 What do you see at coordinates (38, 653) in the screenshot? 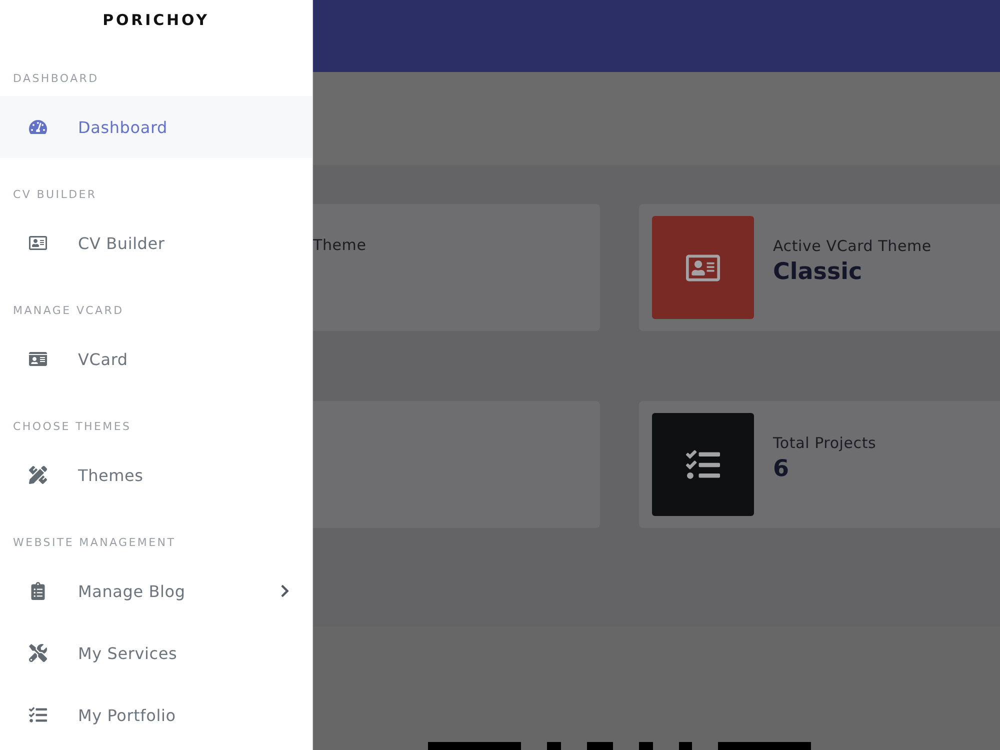
I see `tools-icon` at bounding box center [38, 653].